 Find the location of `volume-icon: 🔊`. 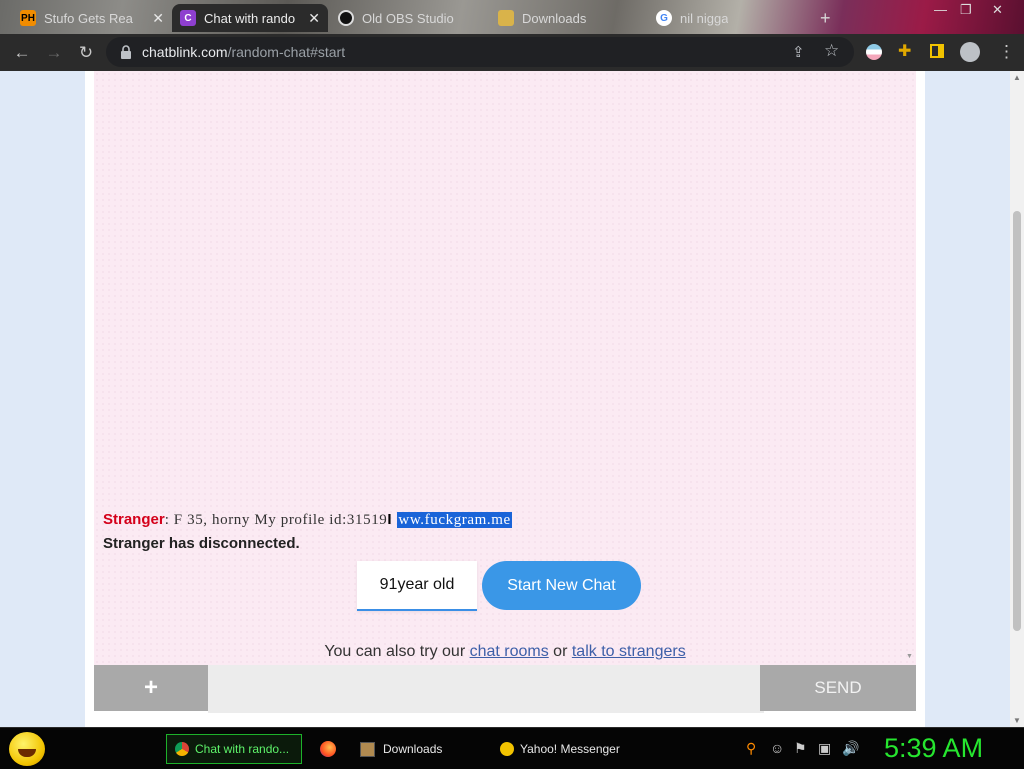

volume-icon: 🔊 is located at coordinates (850, 748).